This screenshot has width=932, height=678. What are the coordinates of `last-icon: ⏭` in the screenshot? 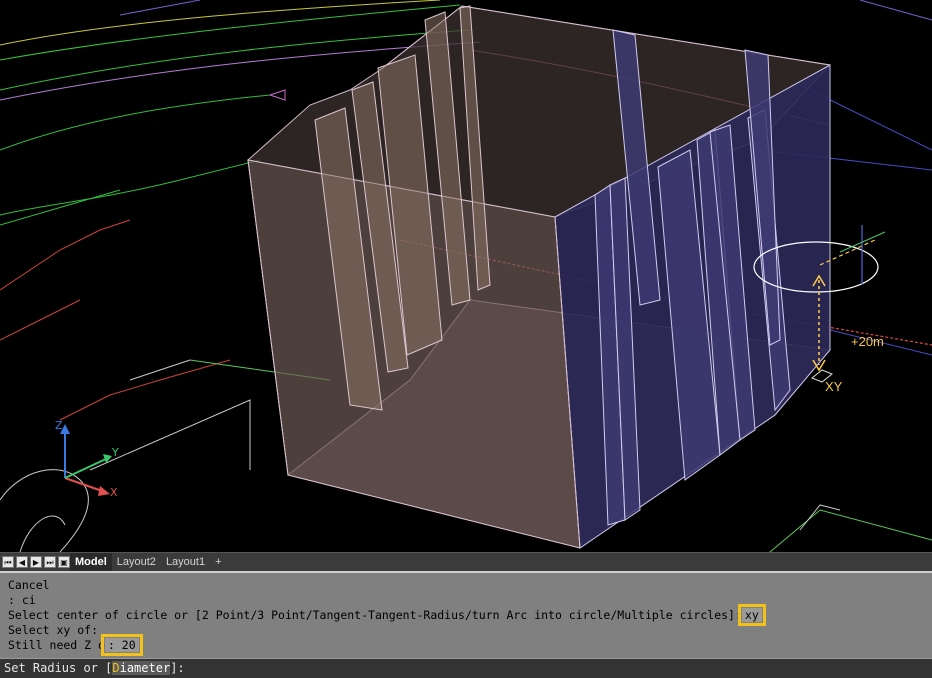 It's located at (50, 562).